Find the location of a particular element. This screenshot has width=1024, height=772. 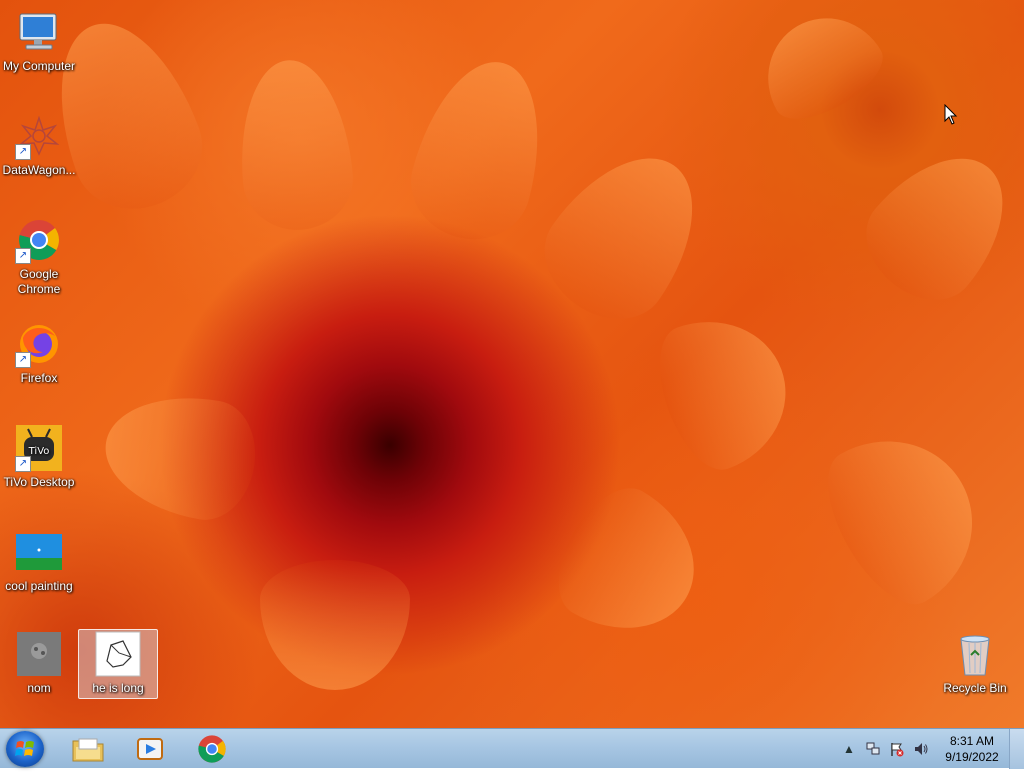

volume-icon is located at coordinates (921, 749).